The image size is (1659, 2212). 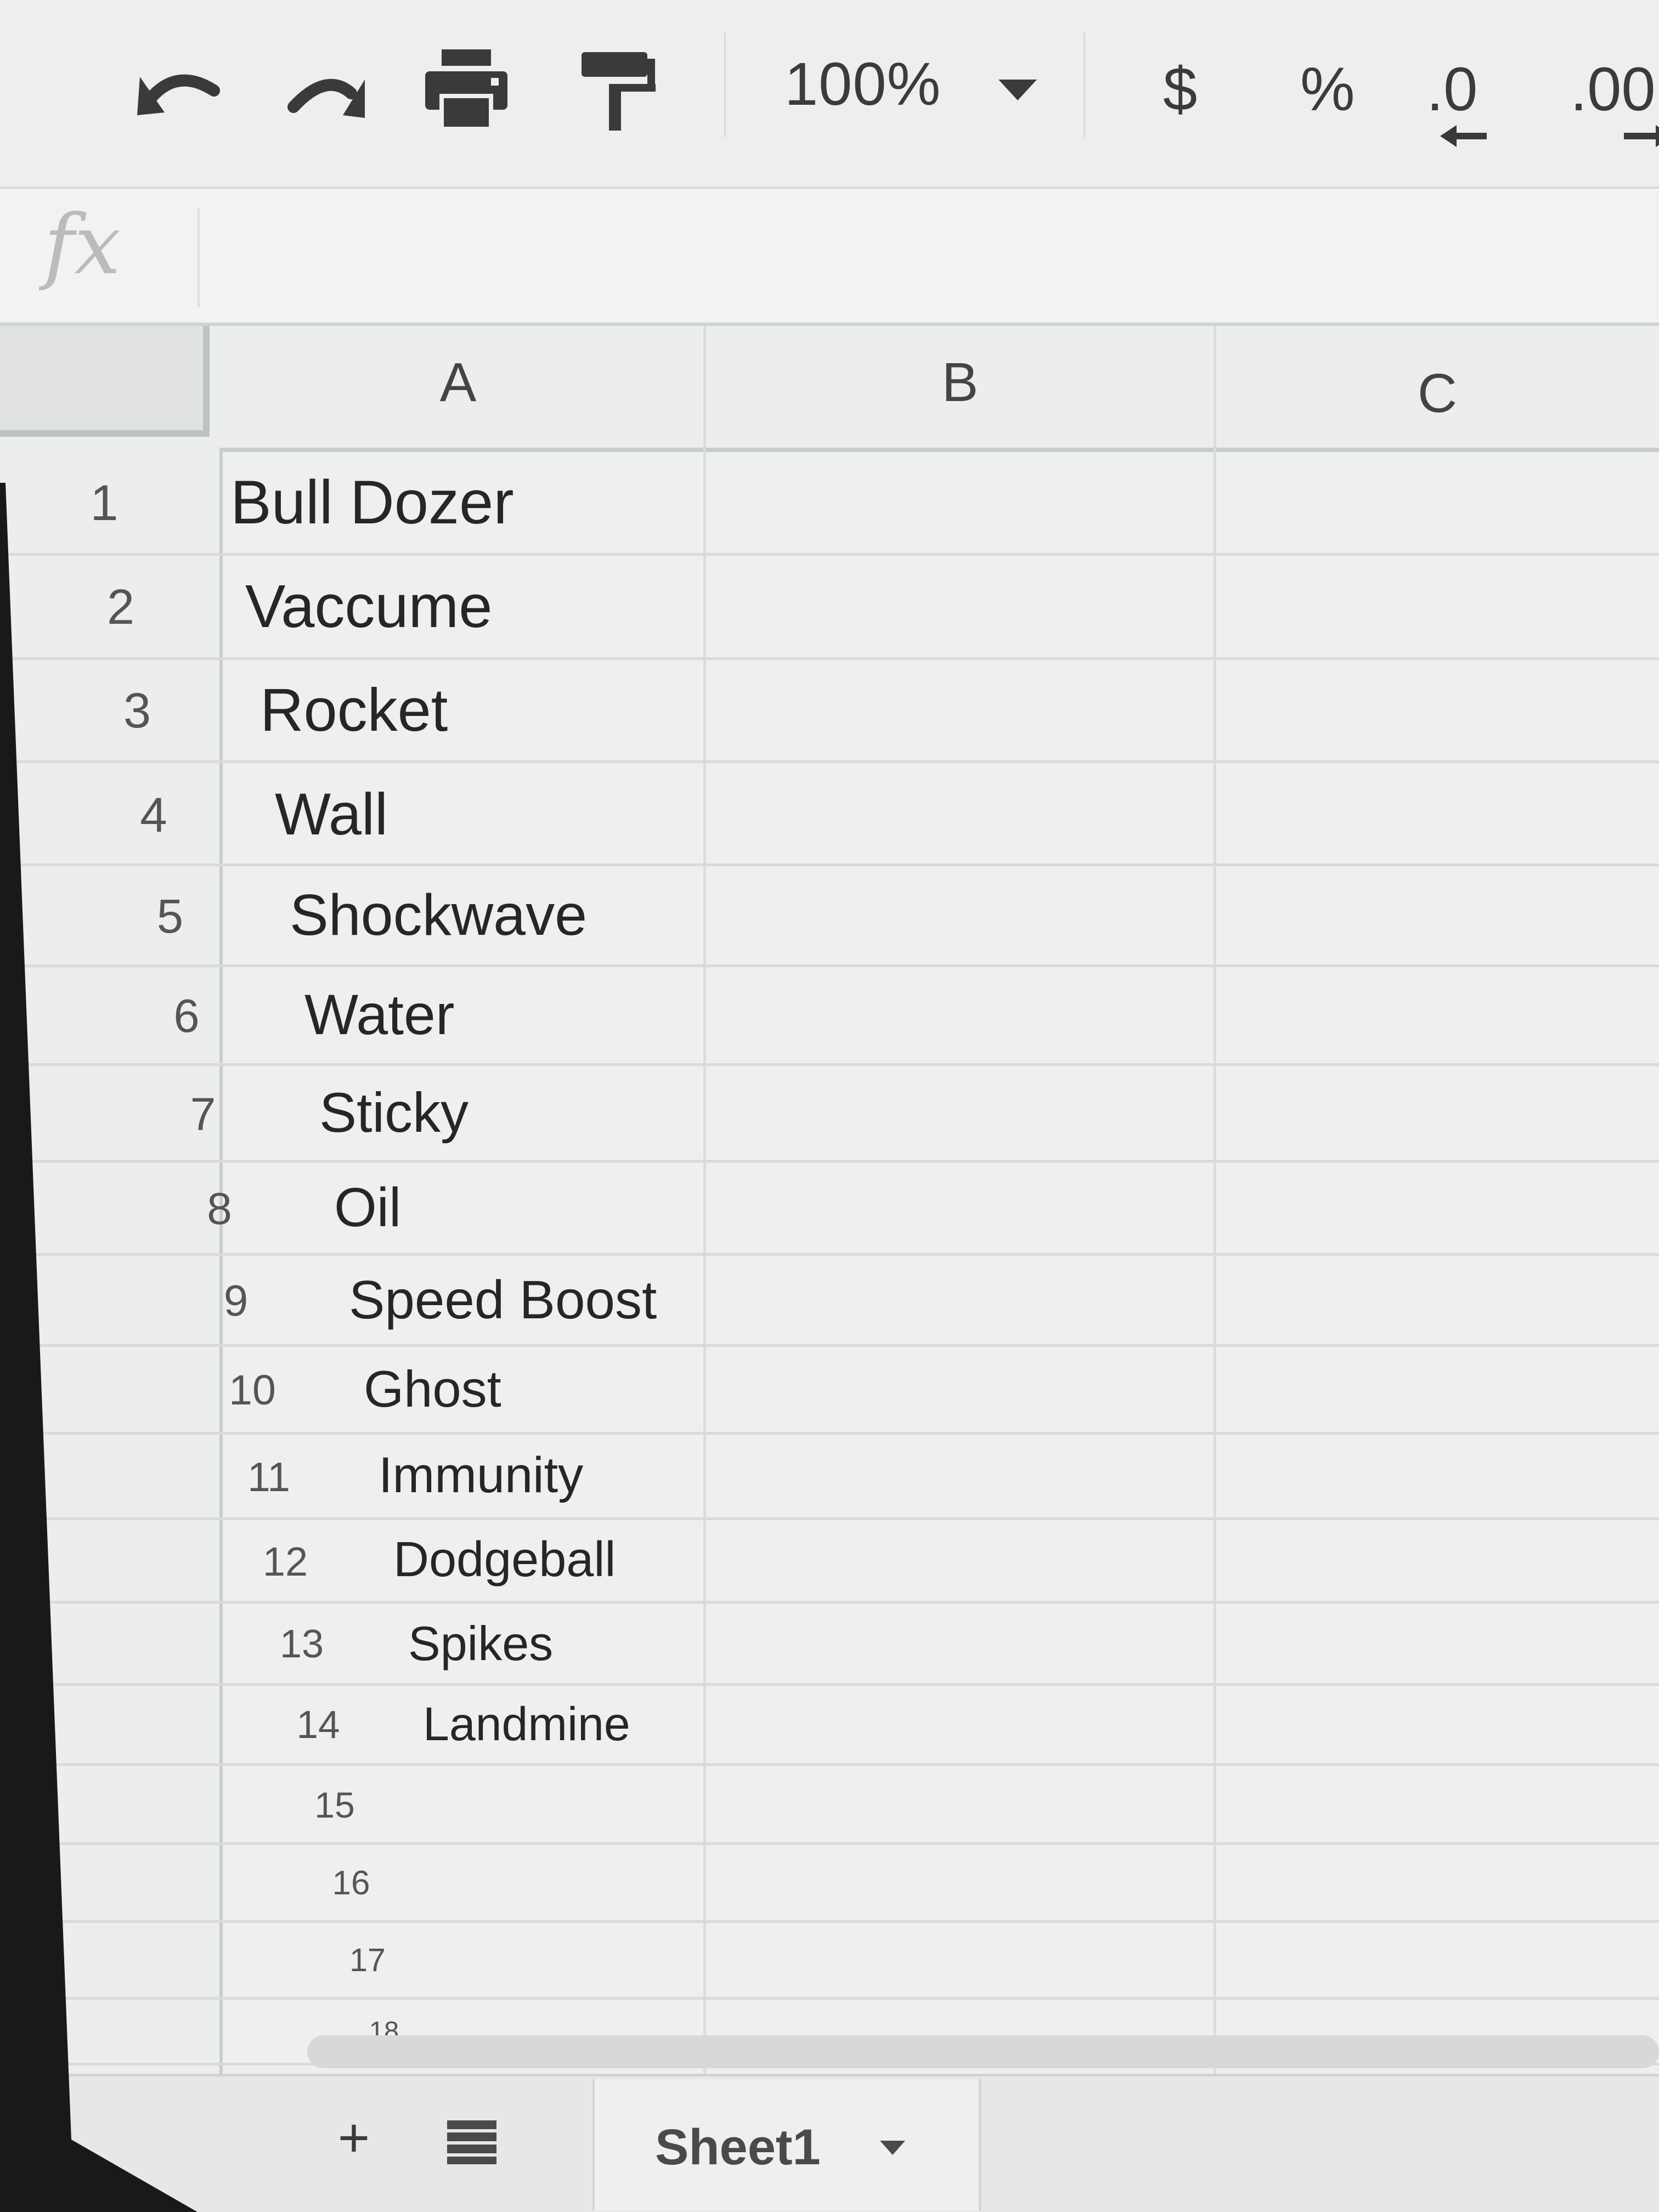 I want to click on row-number: 17, so click(x=368, y=1960).